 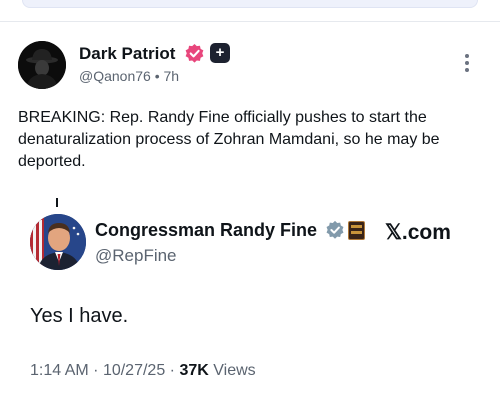 I want to click on more-options-icon, so click(x=467, y=64).